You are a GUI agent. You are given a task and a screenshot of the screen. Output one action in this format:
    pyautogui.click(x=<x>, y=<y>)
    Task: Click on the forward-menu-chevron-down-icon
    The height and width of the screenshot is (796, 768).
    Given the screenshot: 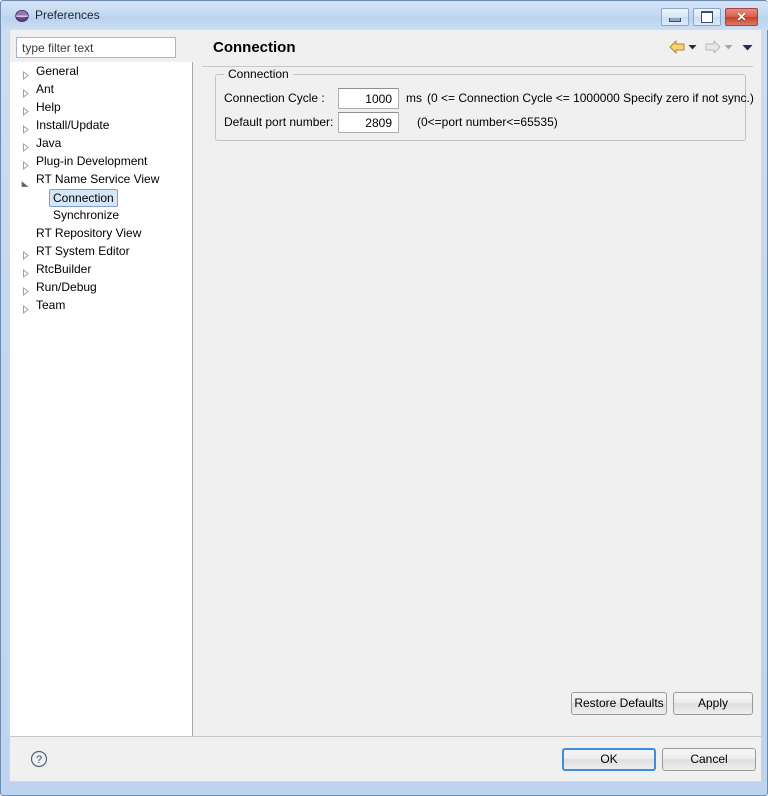 What is the action you would take?
    pyautogui.click(x=728, y=47)
    